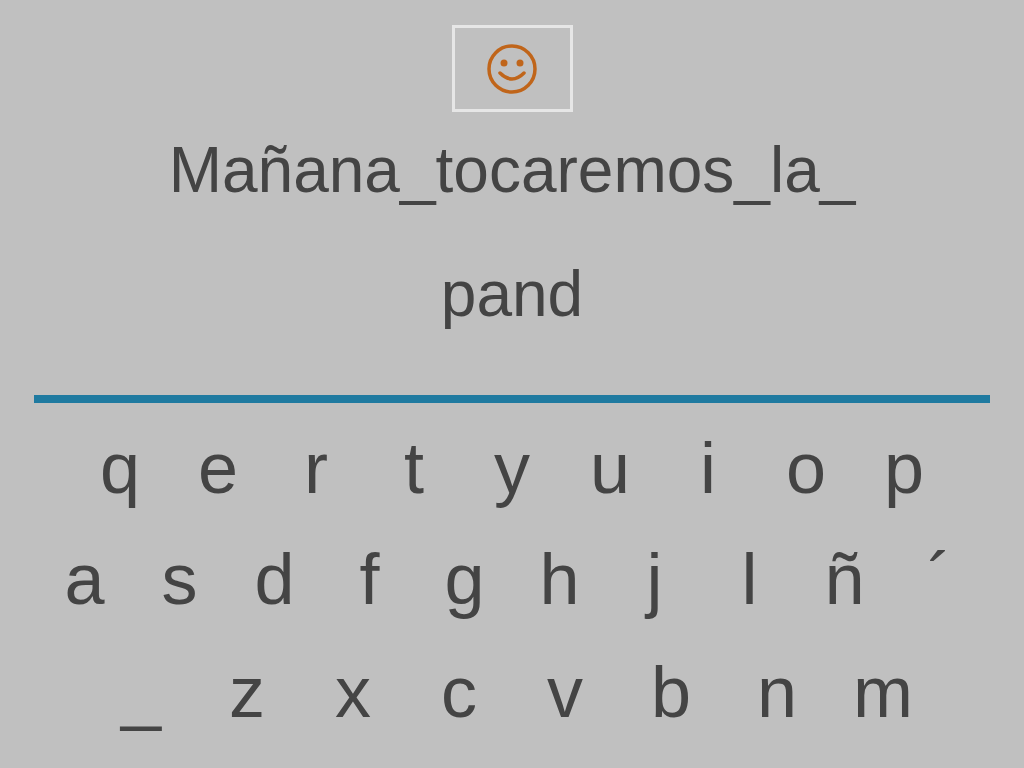 This screenshot has height=768, width=1024. I want to click on sentence-text: Mañana_tocaremos_la_, so click(512, 170).